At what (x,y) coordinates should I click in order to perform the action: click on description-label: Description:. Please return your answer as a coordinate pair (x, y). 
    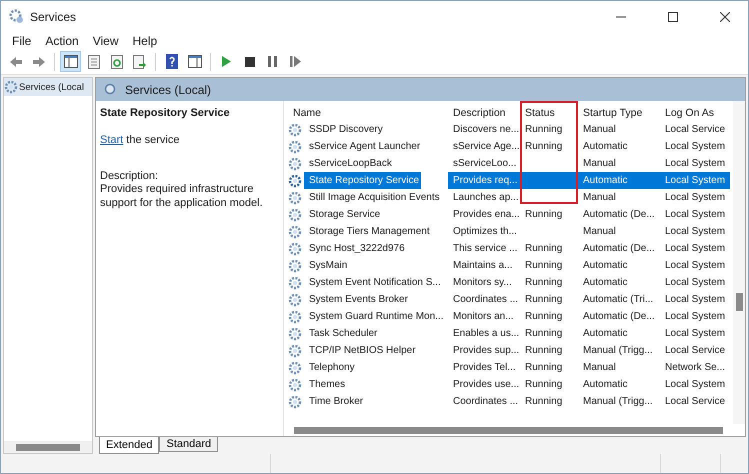
    Looking at the image, I should click on (130, 176).